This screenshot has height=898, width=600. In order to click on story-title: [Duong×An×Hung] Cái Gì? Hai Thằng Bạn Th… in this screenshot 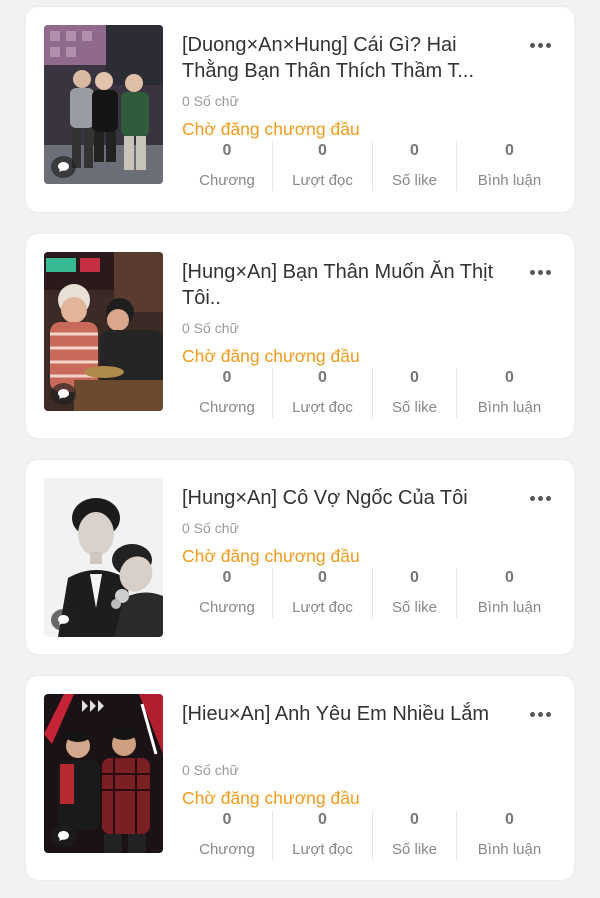, I will do `click(347, 58)`.